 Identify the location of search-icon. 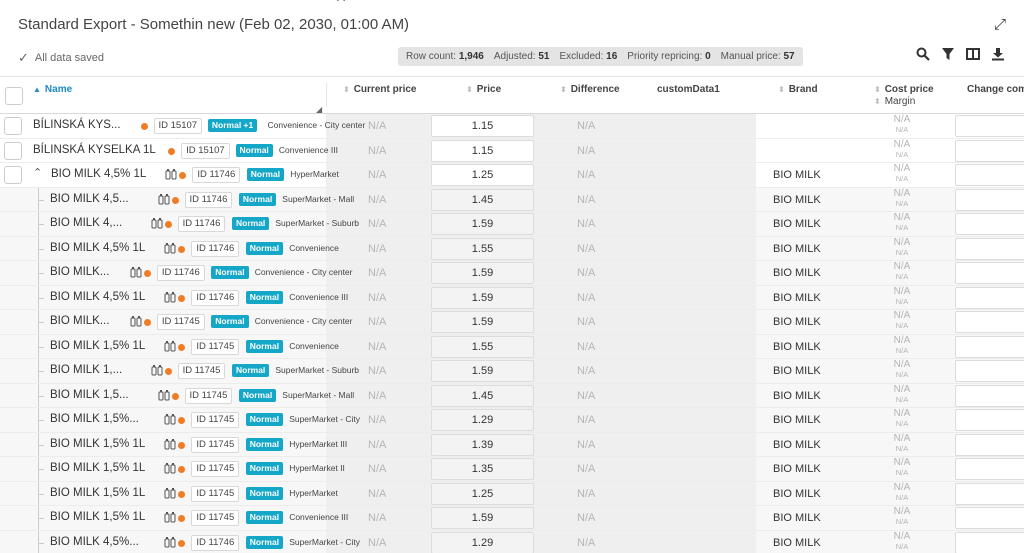
(923, 55).